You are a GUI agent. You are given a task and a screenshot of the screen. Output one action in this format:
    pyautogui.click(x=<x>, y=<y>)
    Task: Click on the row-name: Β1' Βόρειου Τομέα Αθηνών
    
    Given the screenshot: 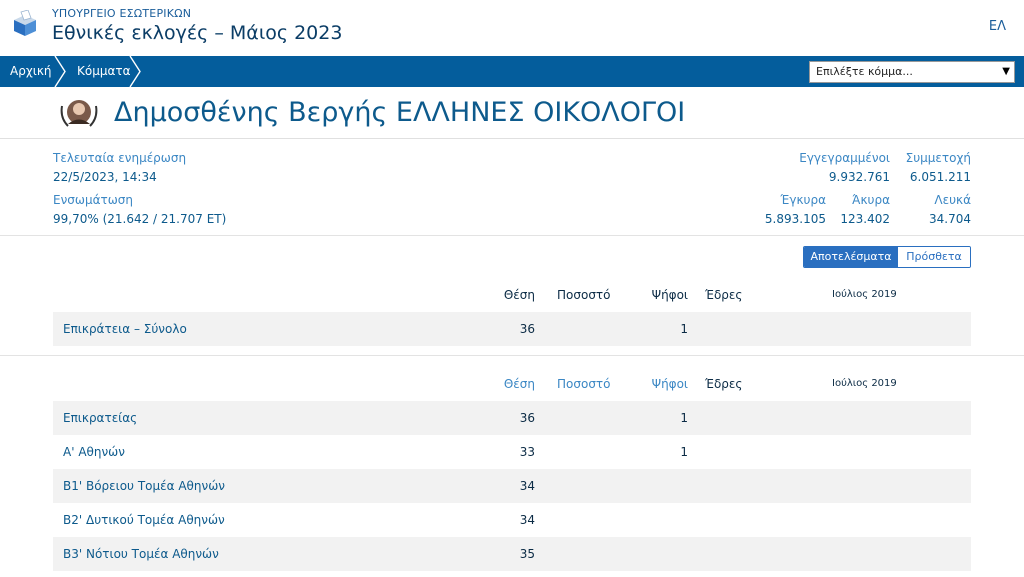 What is the action you would take?
    pyautogui.click(x=144, y=486)
    